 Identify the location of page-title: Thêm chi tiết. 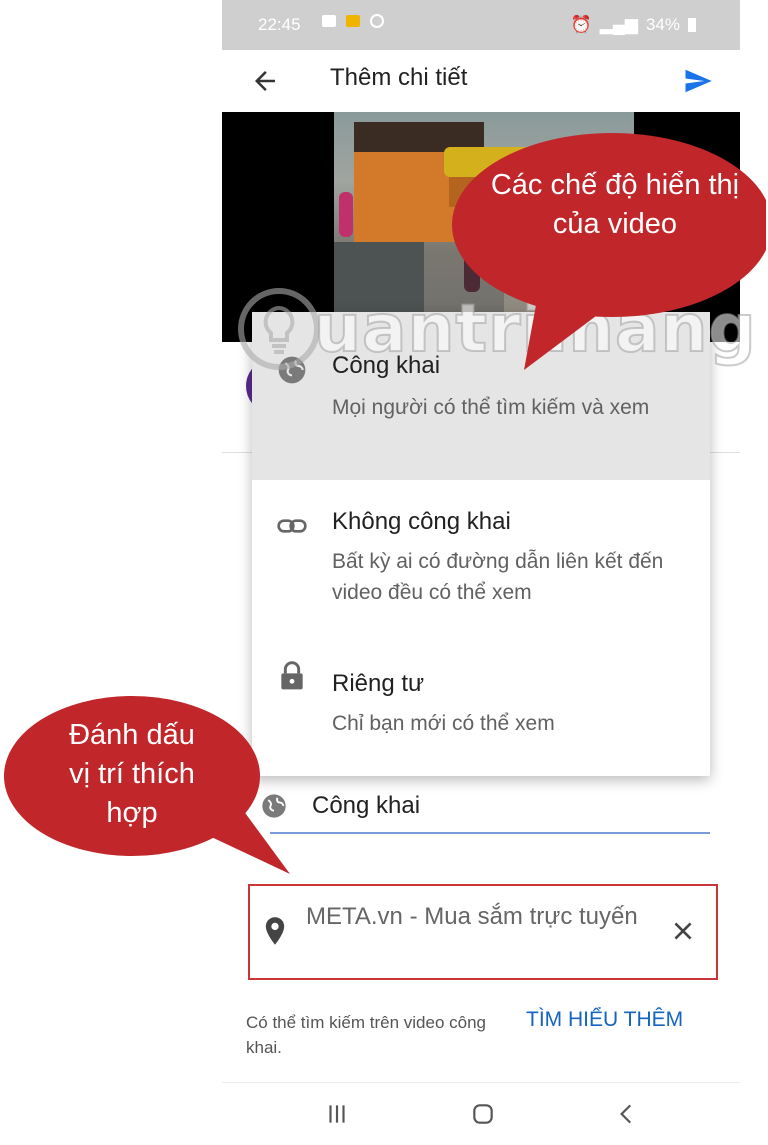
(399, 77).